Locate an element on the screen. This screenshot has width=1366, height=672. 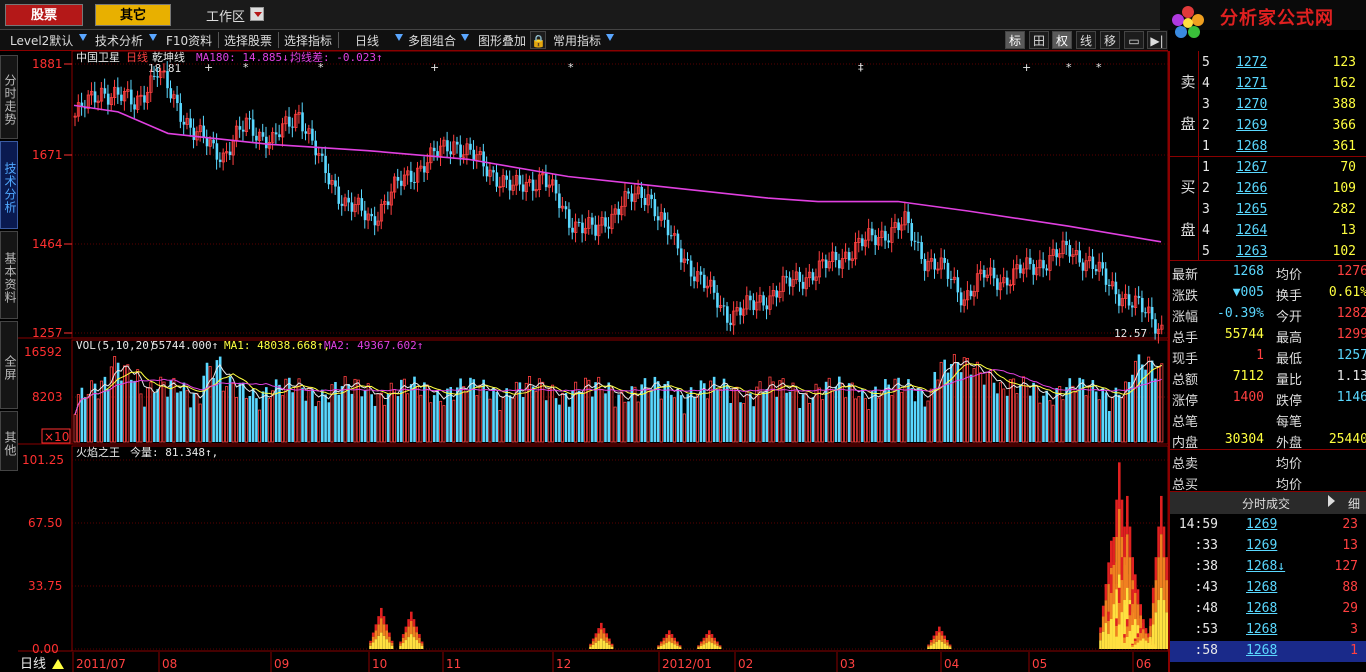
buy-price: 1265 is located at coordinates (1252, 209).